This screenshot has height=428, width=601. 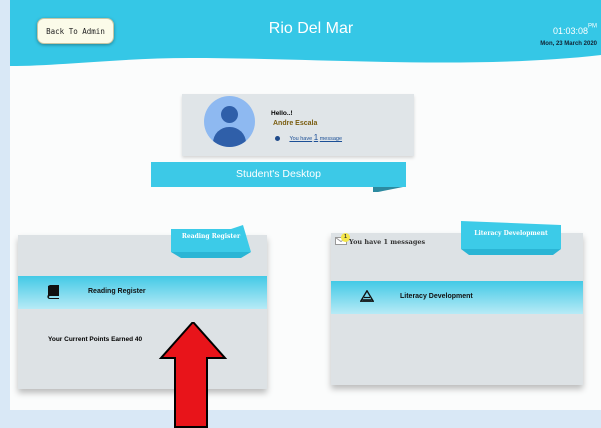 What do you see at coordinates (511, 233) in the screenshot?
I see `literacy-development-tag-label: Literacy Development` at bounding box center [511, 233].